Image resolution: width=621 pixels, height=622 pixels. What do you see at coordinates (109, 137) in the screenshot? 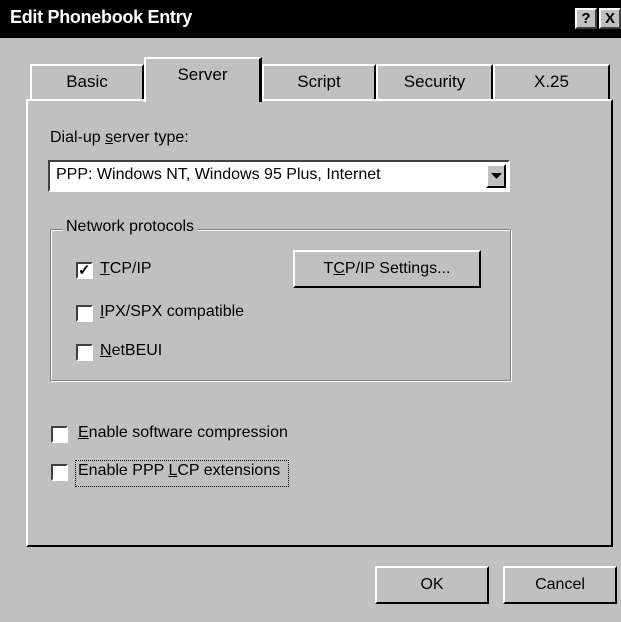
I see `server-type-label-mnemonic: s` at bounding box center [109, 137].